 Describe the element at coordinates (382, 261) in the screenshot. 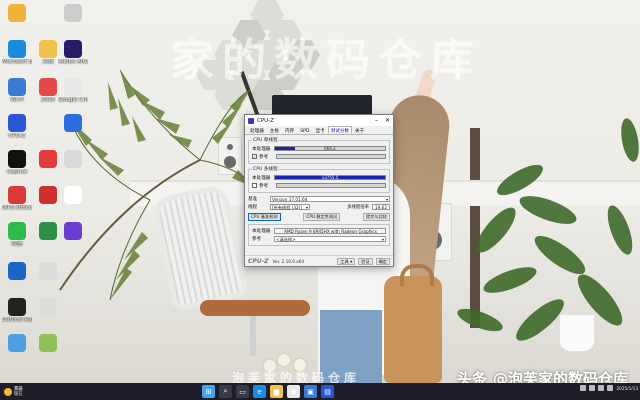

I see `ok-button: 确定` at that location.